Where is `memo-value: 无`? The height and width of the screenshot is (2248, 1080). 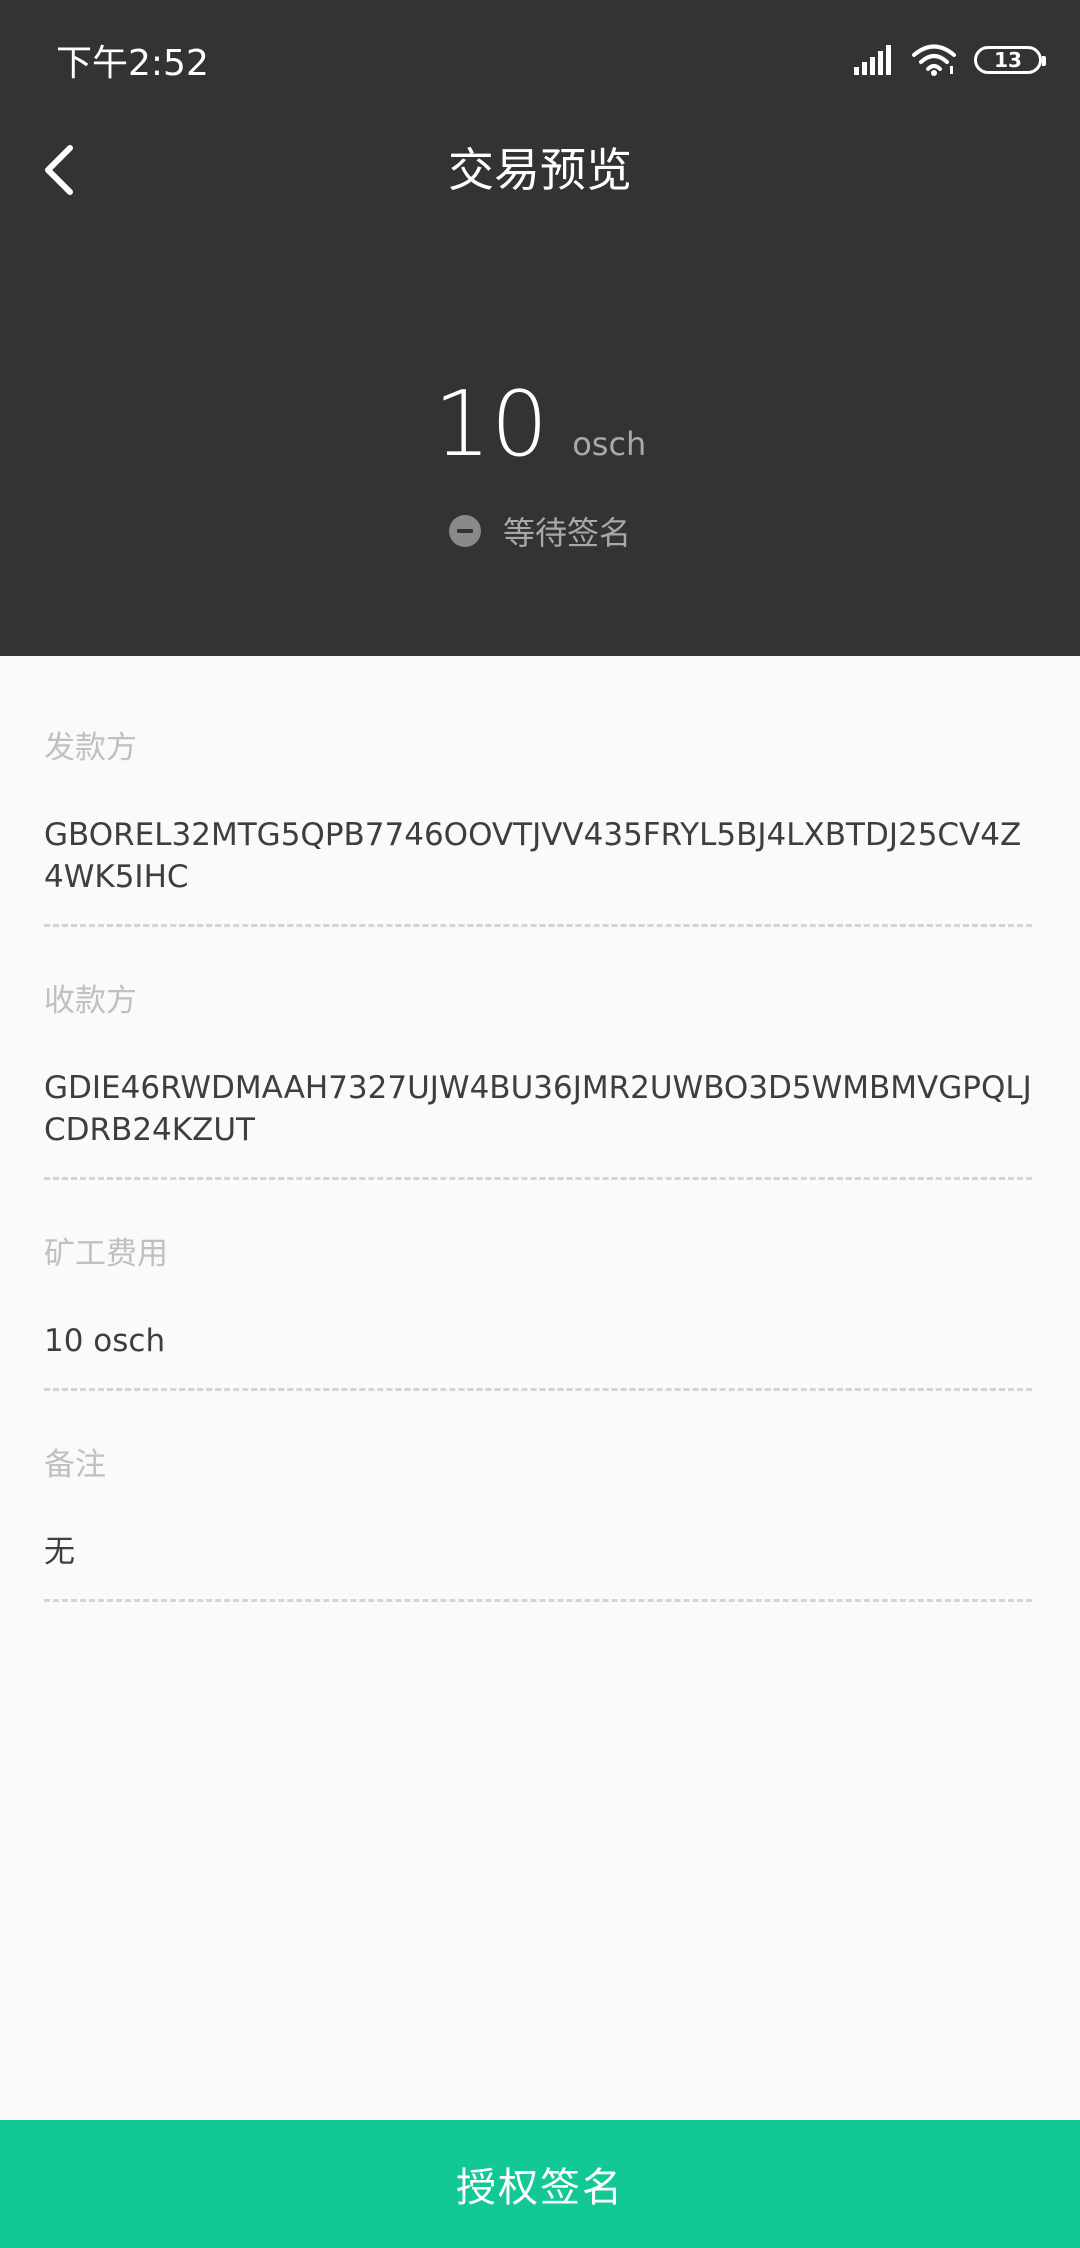
memo-value: 无 is located at coordinates (59, 1552).